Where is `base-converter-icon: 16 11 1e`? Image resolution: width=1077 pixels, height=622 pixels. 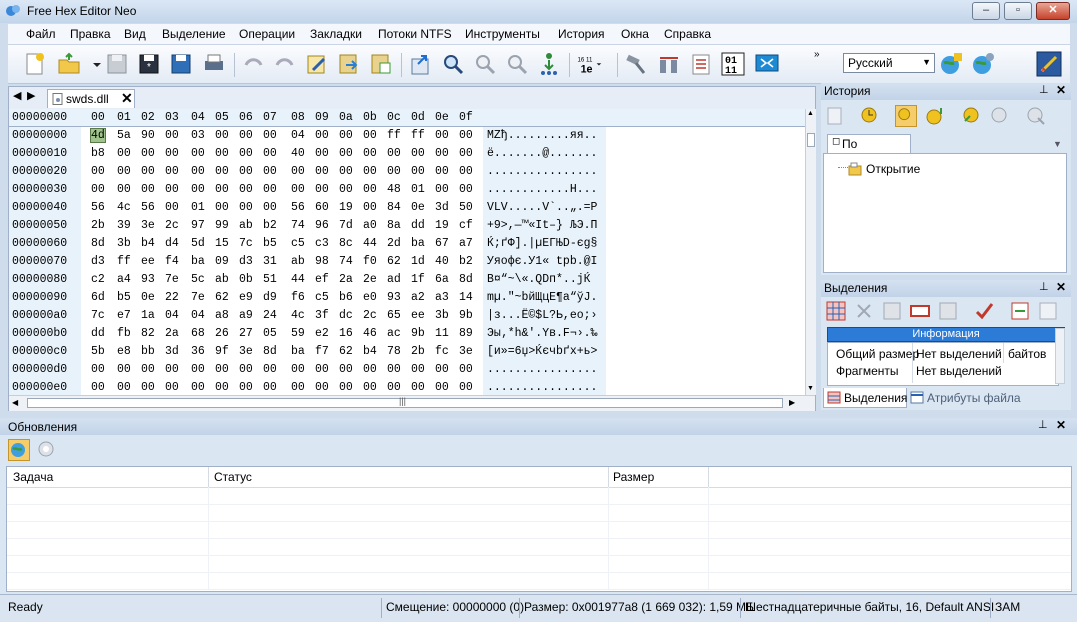
base-converter-icon: 16 11 1e is located at coordinates (593, 64).